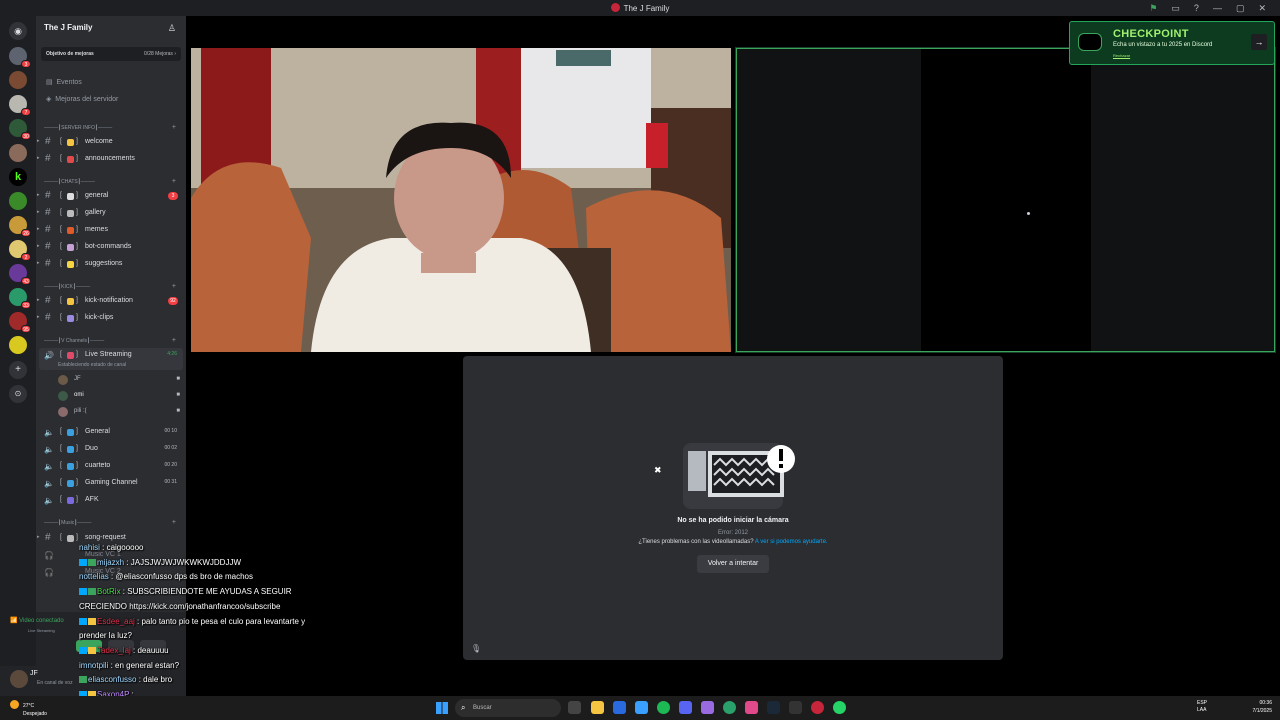 This screenshot has width=1280, height=720. Describe the element at coordinates (111, 196) in the screenshot. I see `channel-general: ▸ #[] general 3` at that location.